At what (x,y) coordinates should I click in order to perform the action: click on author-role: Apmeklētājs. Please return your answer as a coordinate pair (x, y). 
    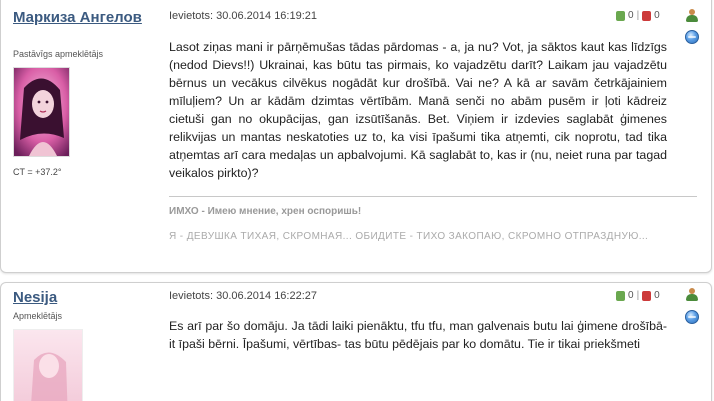
    Looking at the image, I should click on (38, 316).